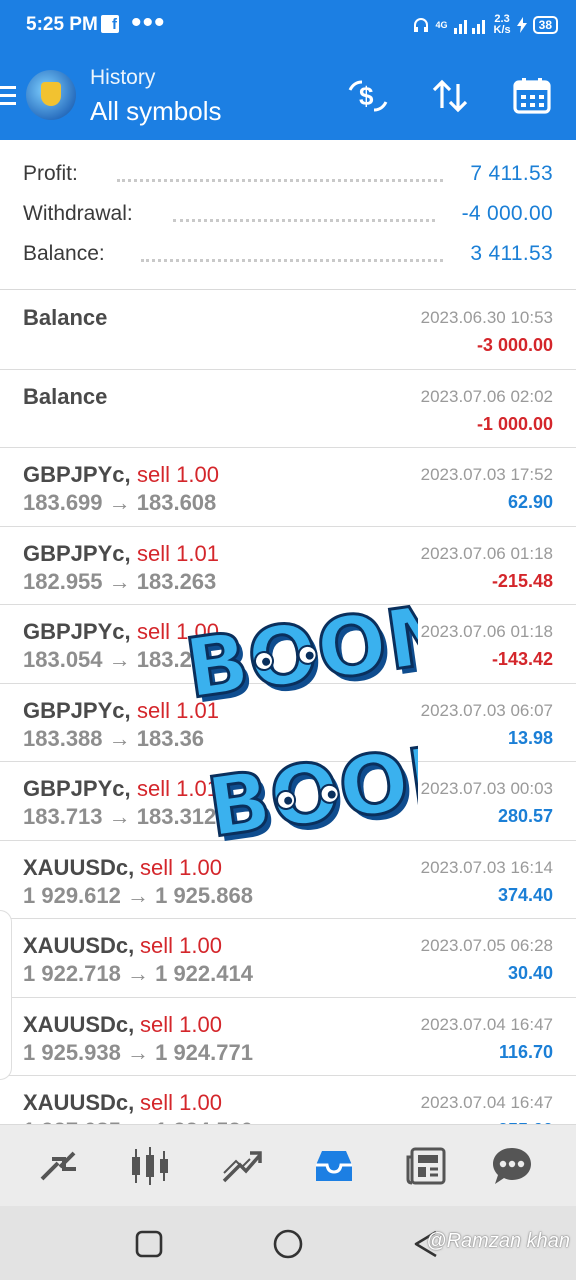  Describe the element at coordinates (511, 173) in the screenshot. I see `profit-value: 7 411.53` at that location.